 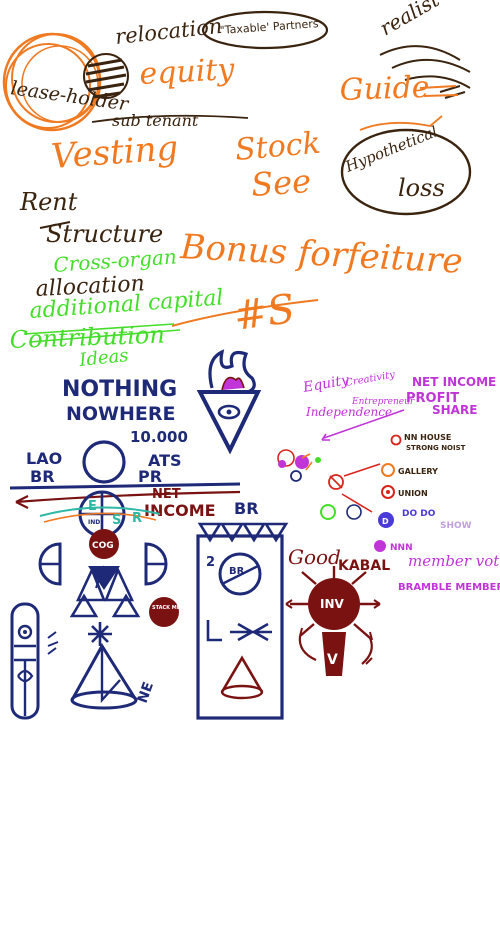 I want to click on lease-label: lease-holder, so click(x=70, y=96).